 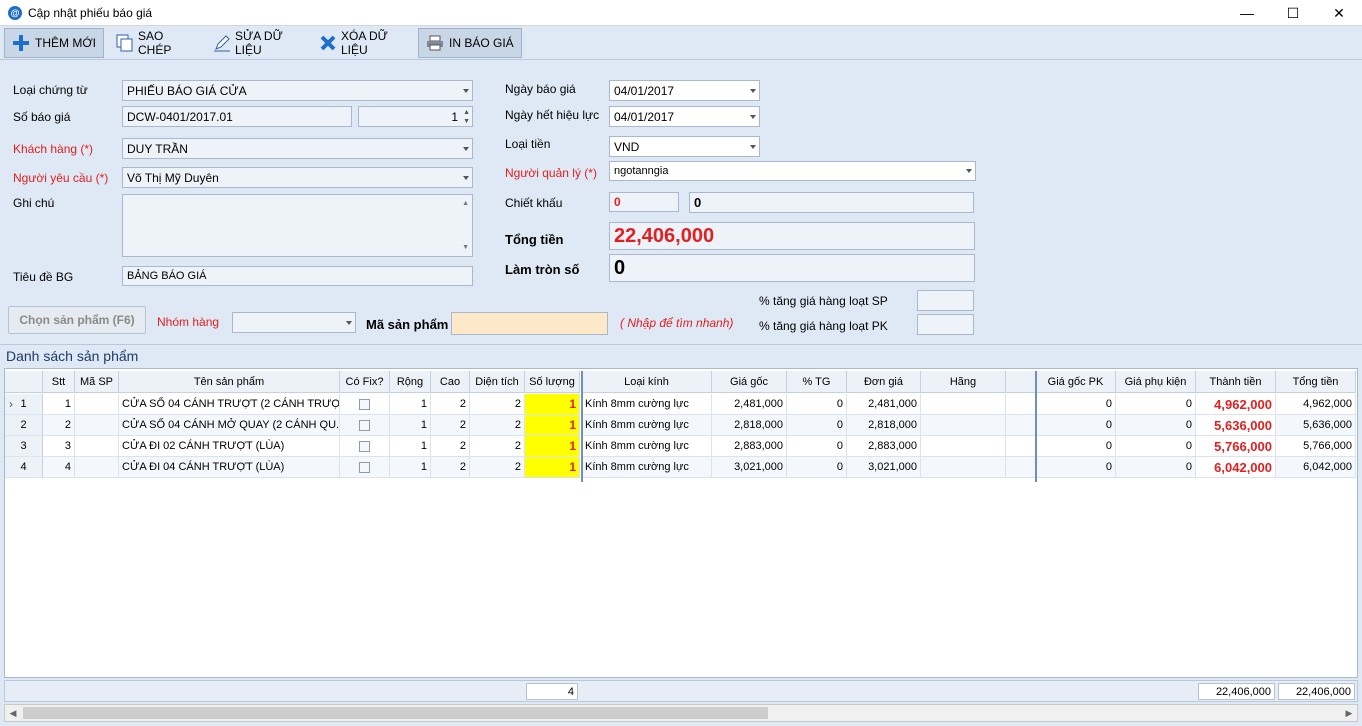 I want to click on add-new-button: THÊM MỚI, so click(x=54, y=43).